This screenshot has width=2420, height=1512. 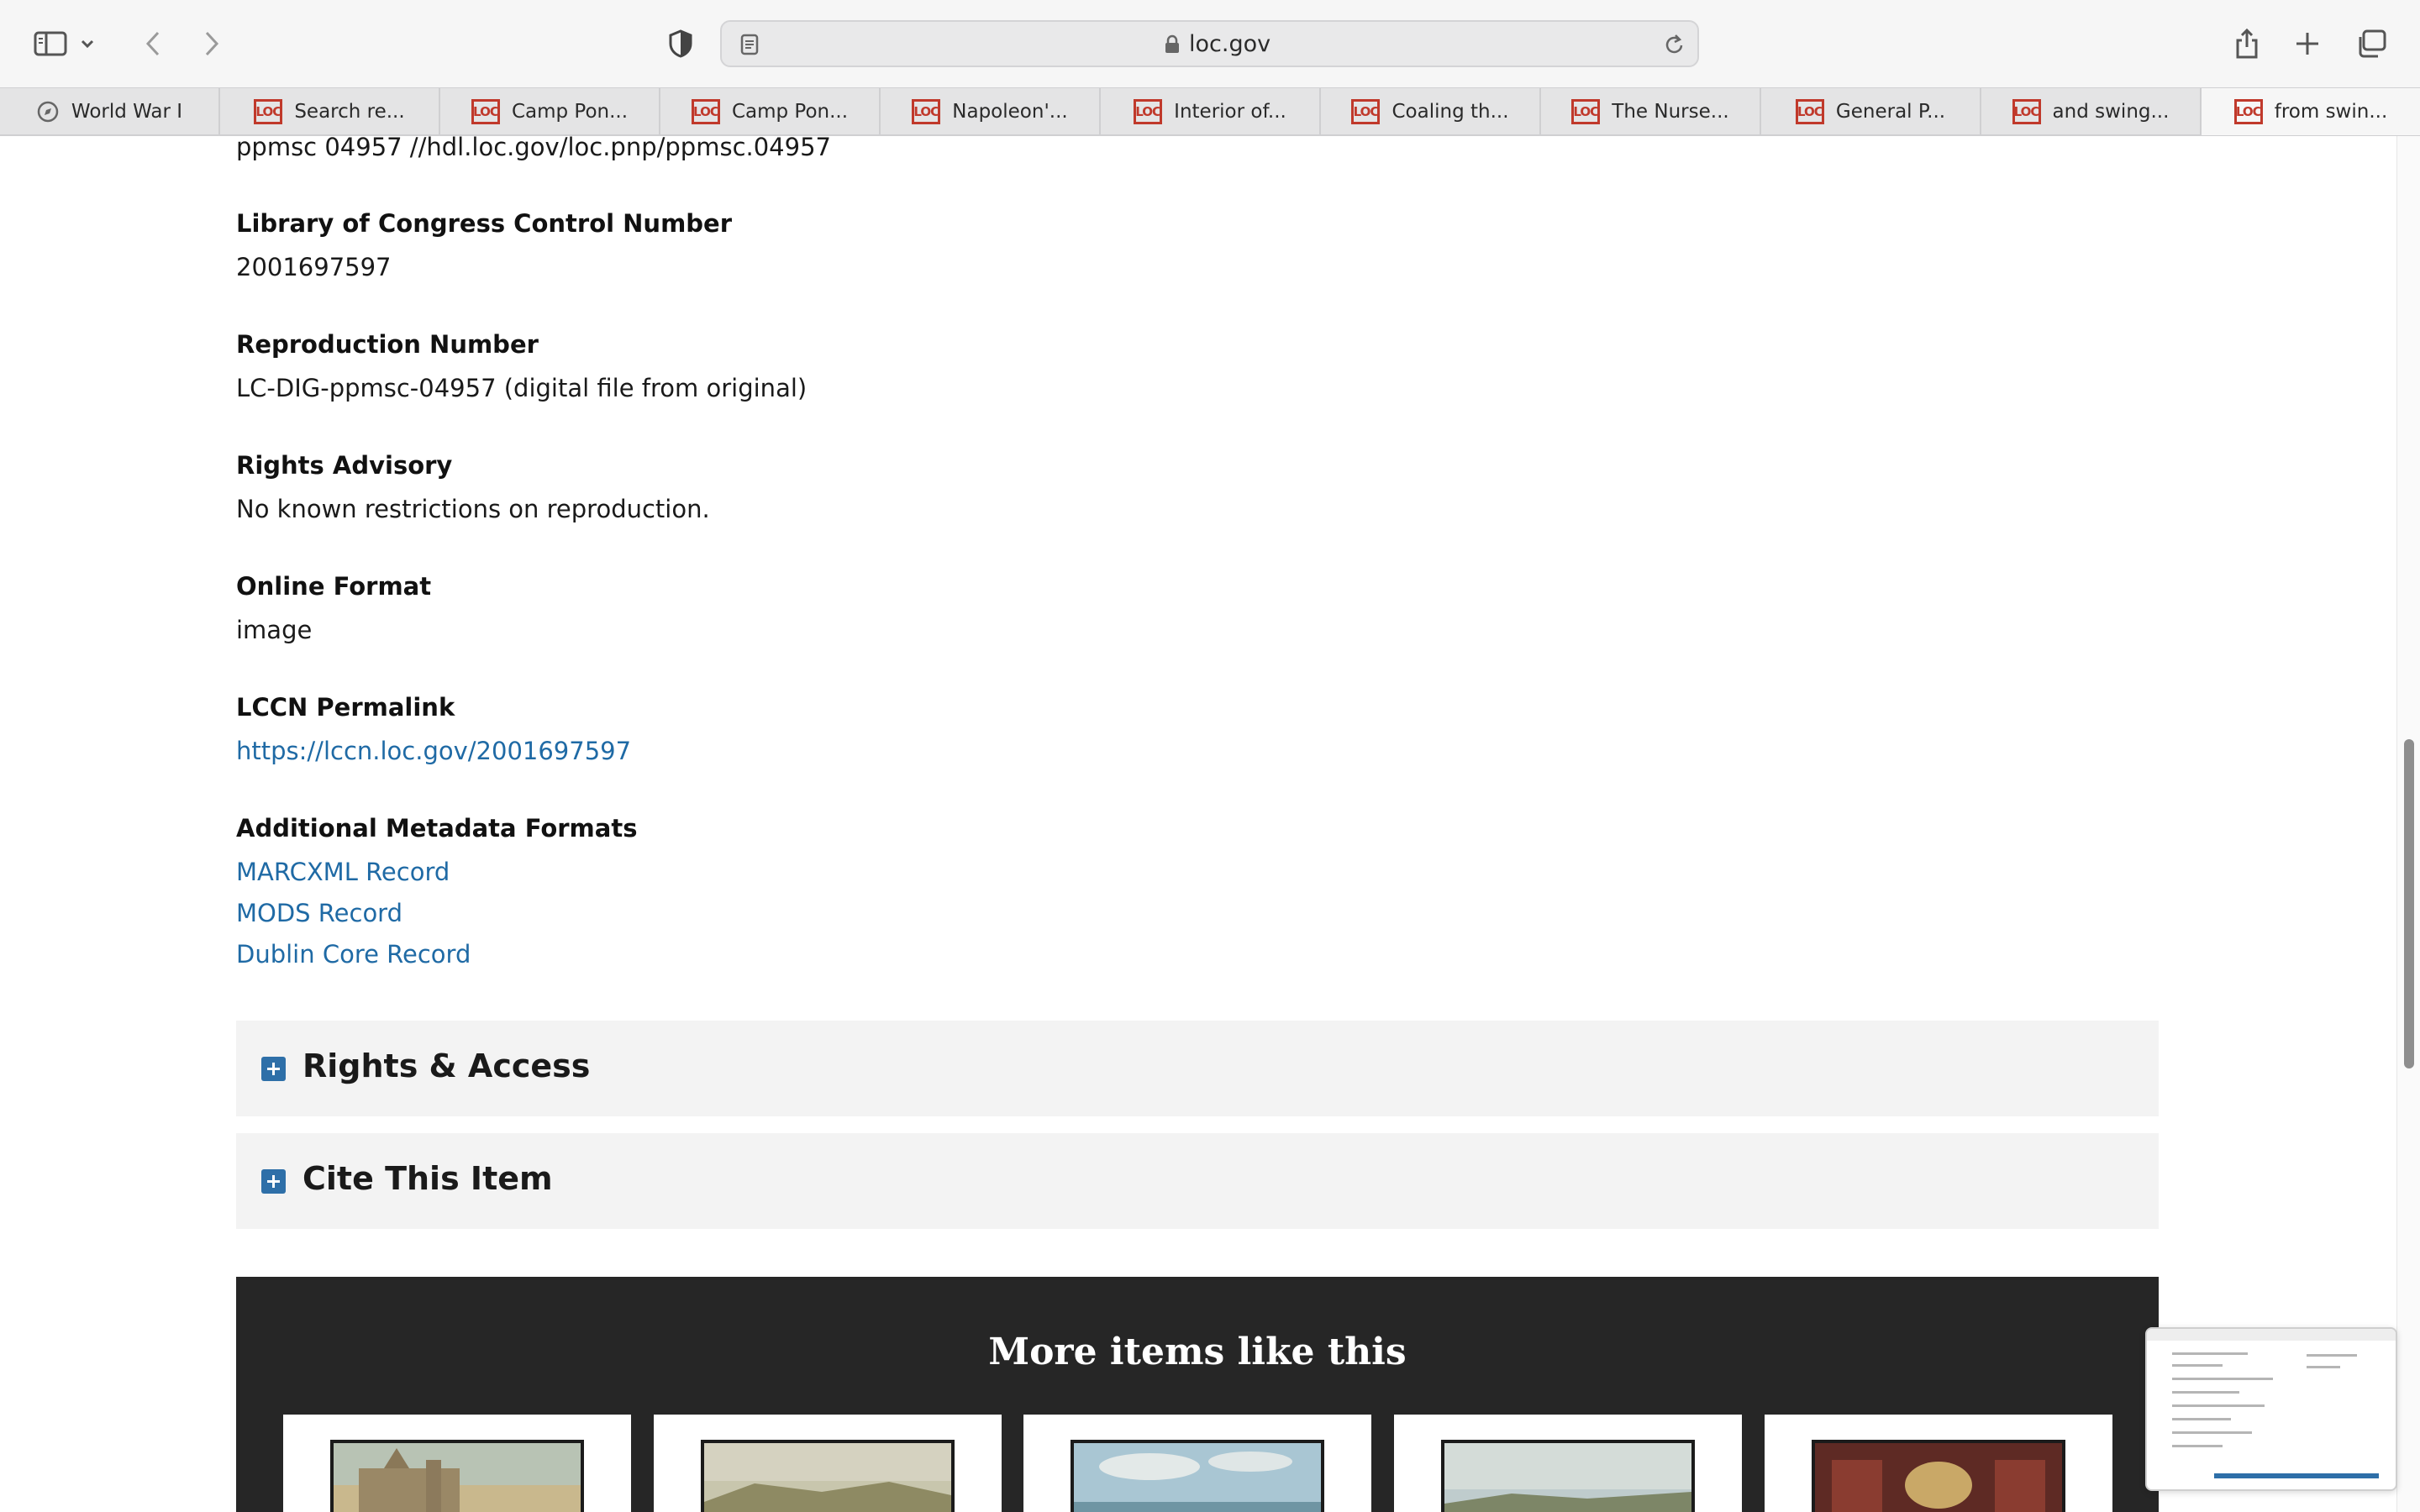 What do you see at coordinates (437, 828) in the screenshot?
I see `additional-metadata-heading: Additional Metadata Formats` at bounding box center [437, 828].